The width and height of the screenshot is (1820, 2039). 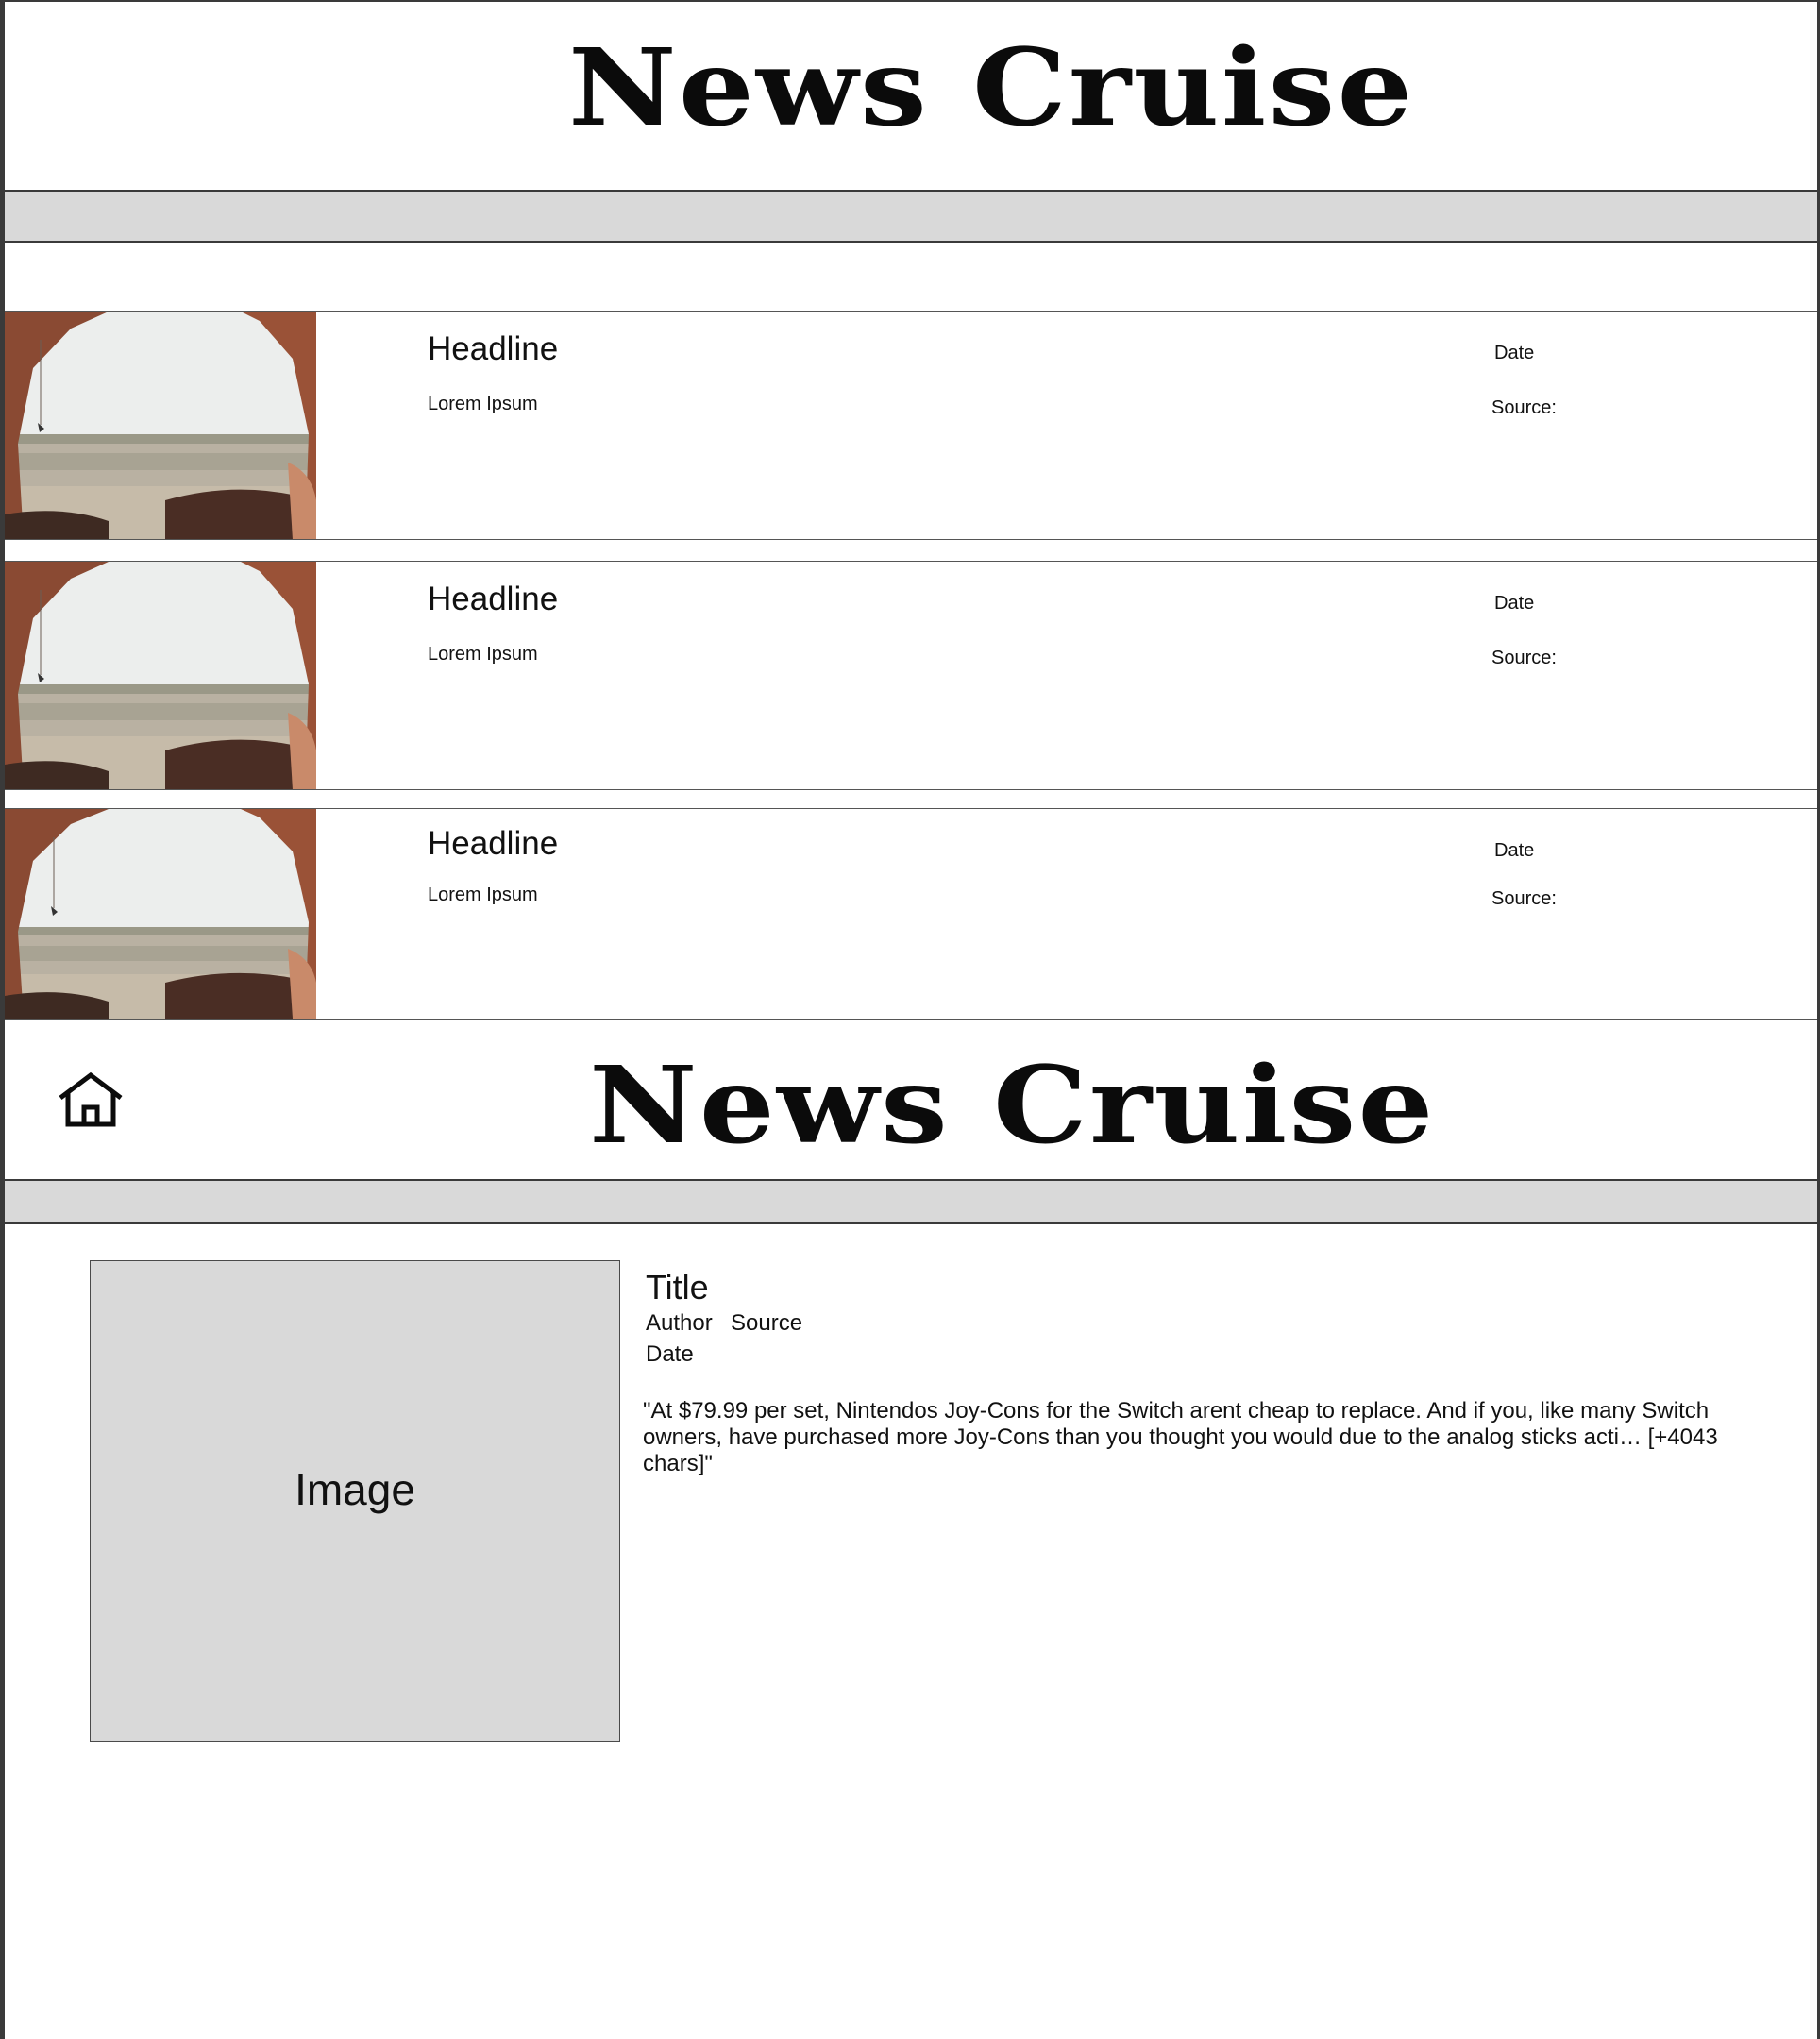 I want to click on article-title: Title, so click(x=677, y=1287).